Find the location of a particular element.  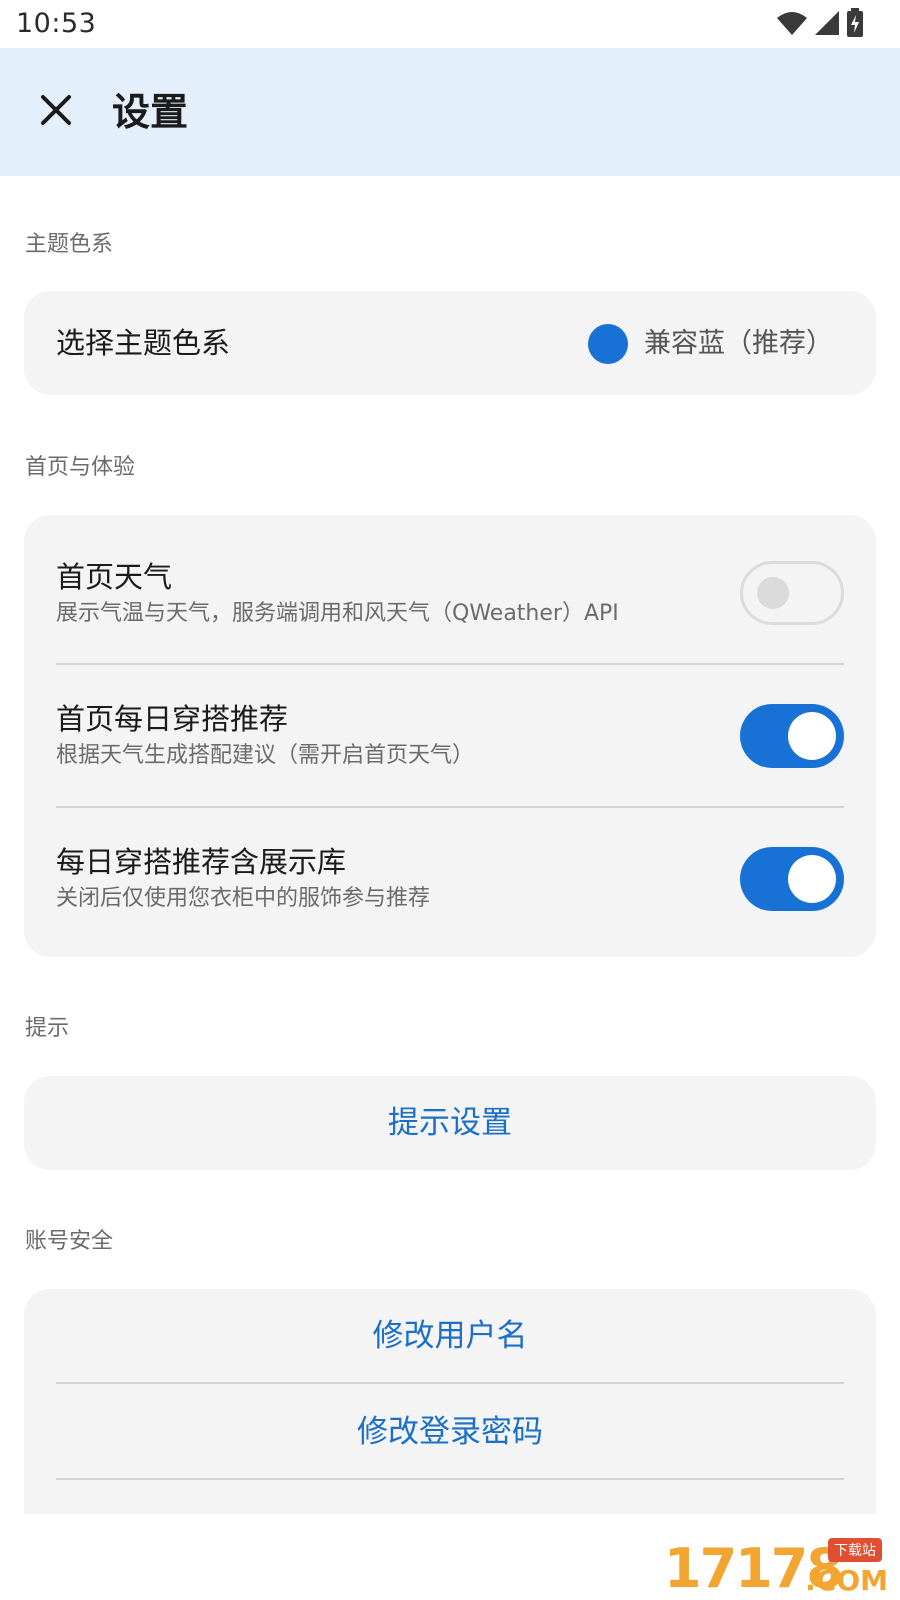

toggle-include-gallery is located at coordinates (792, 879).